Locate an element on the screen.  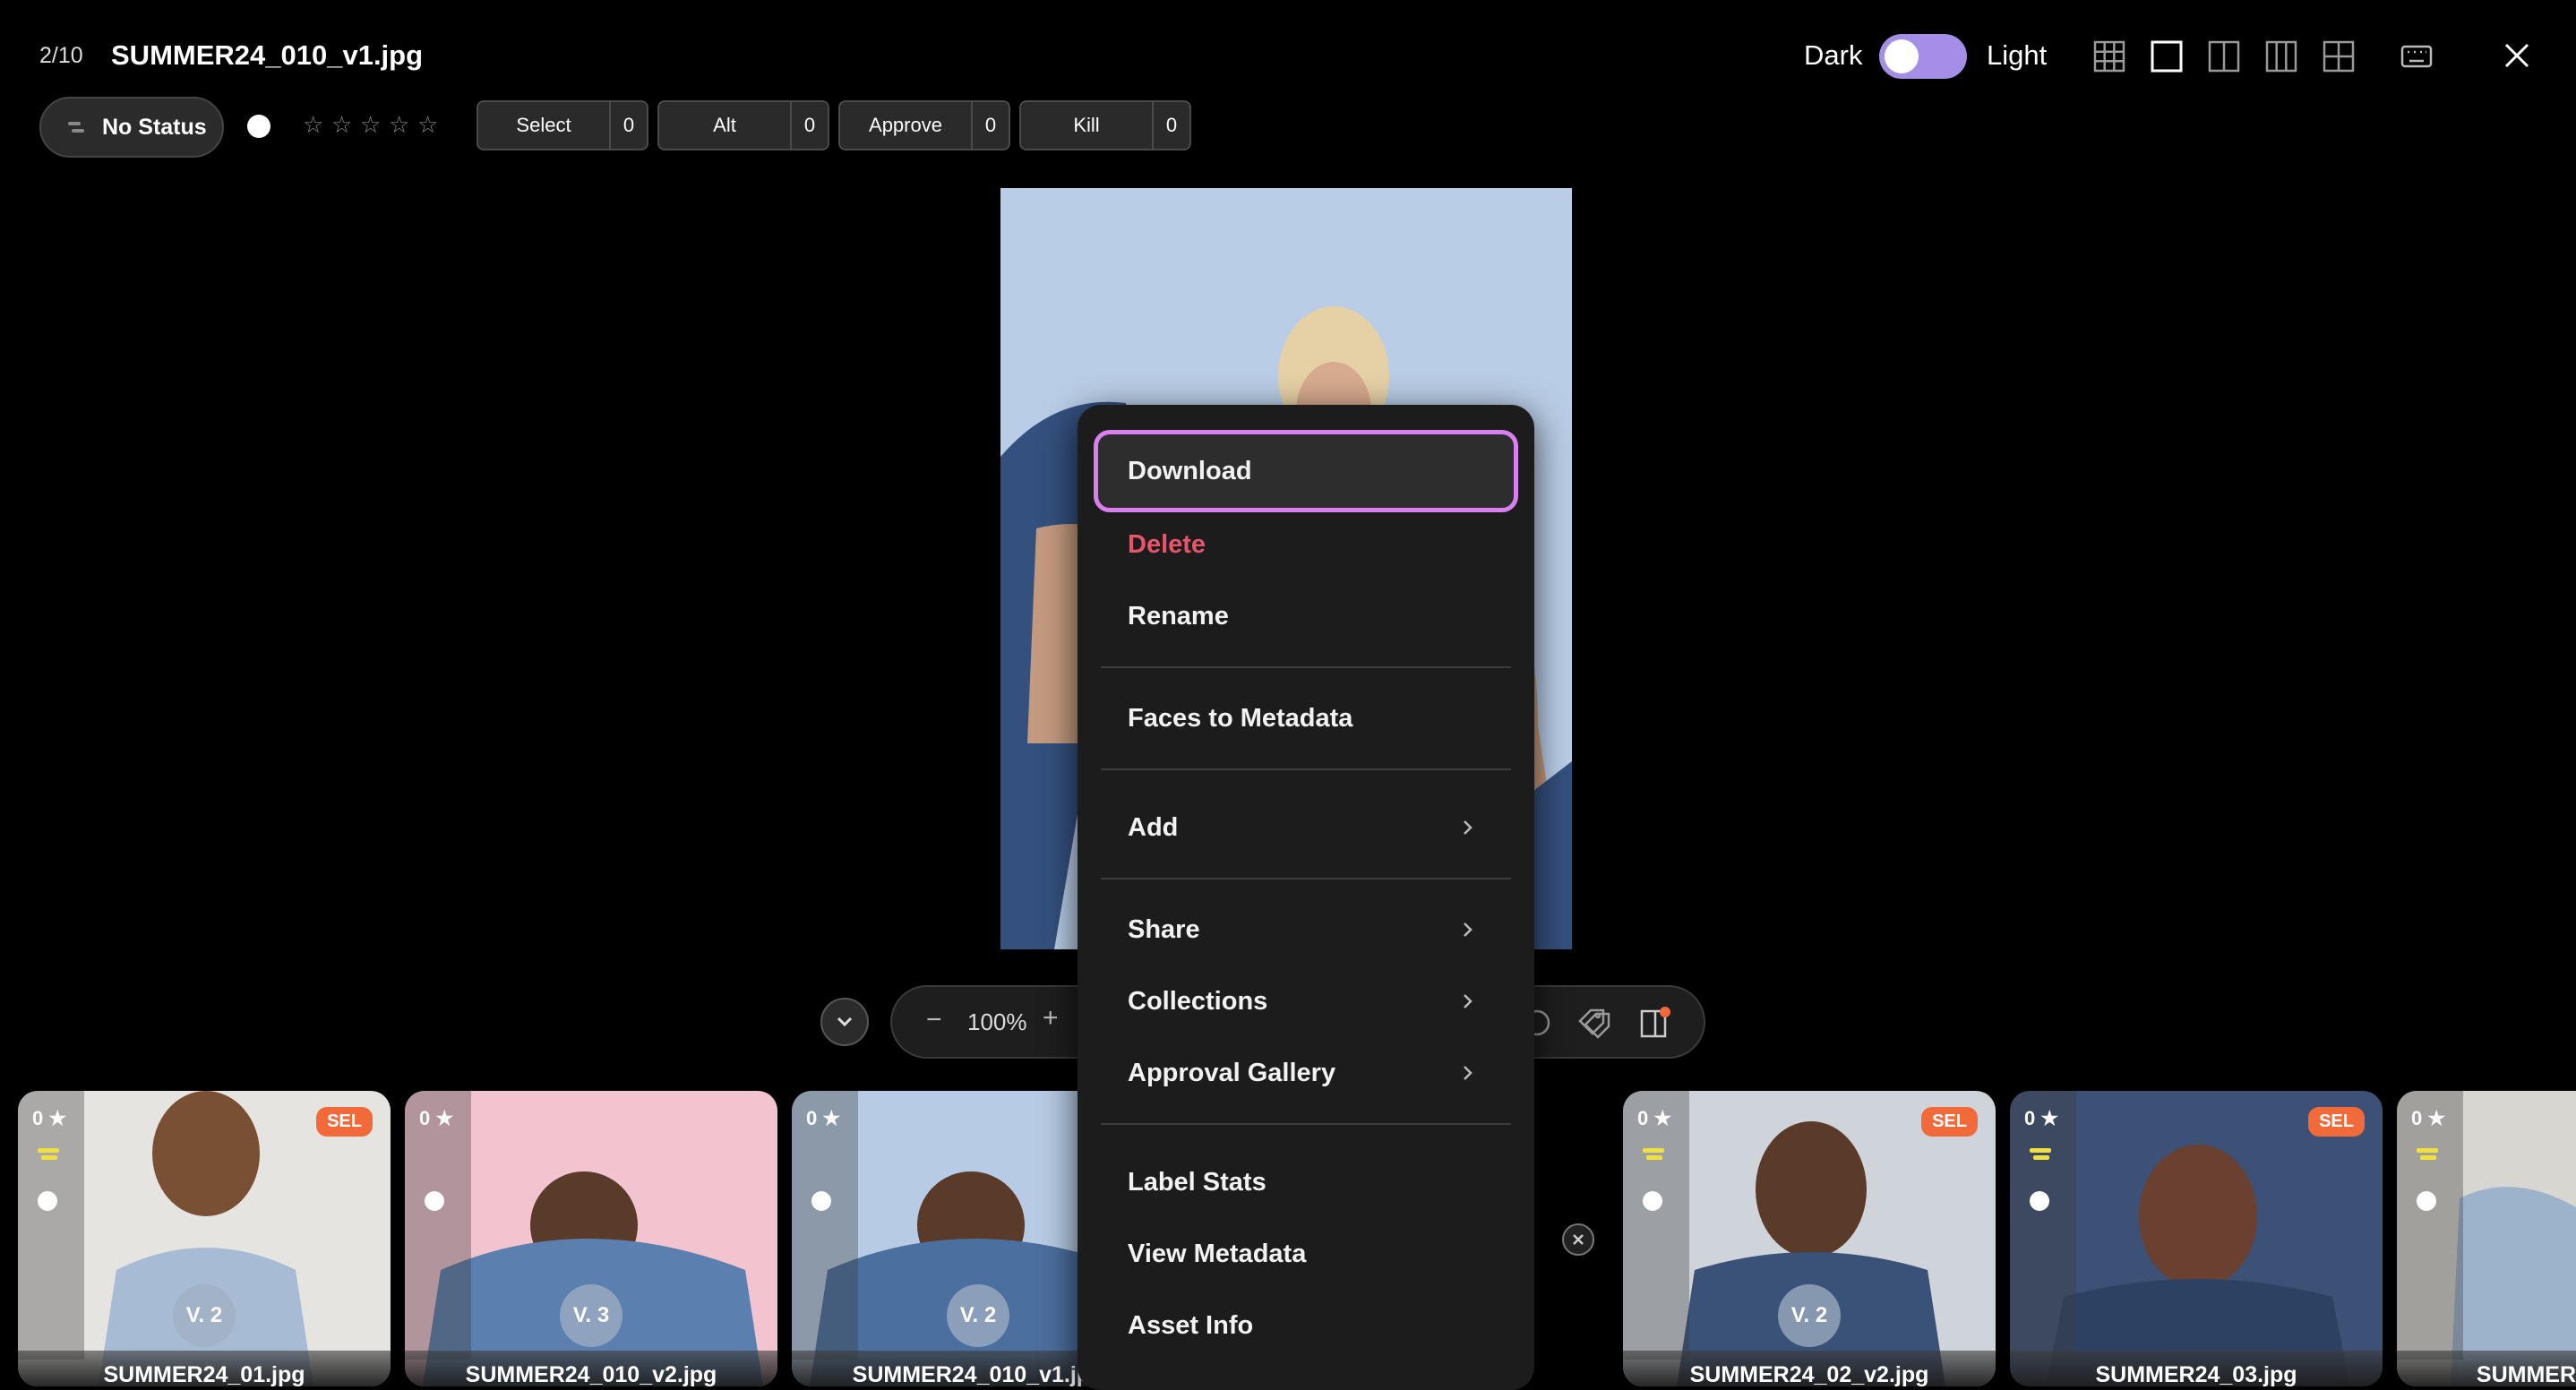
thumbnail-filename: SUMMER24_03.jpg is located at coordinates (2196, 1369).